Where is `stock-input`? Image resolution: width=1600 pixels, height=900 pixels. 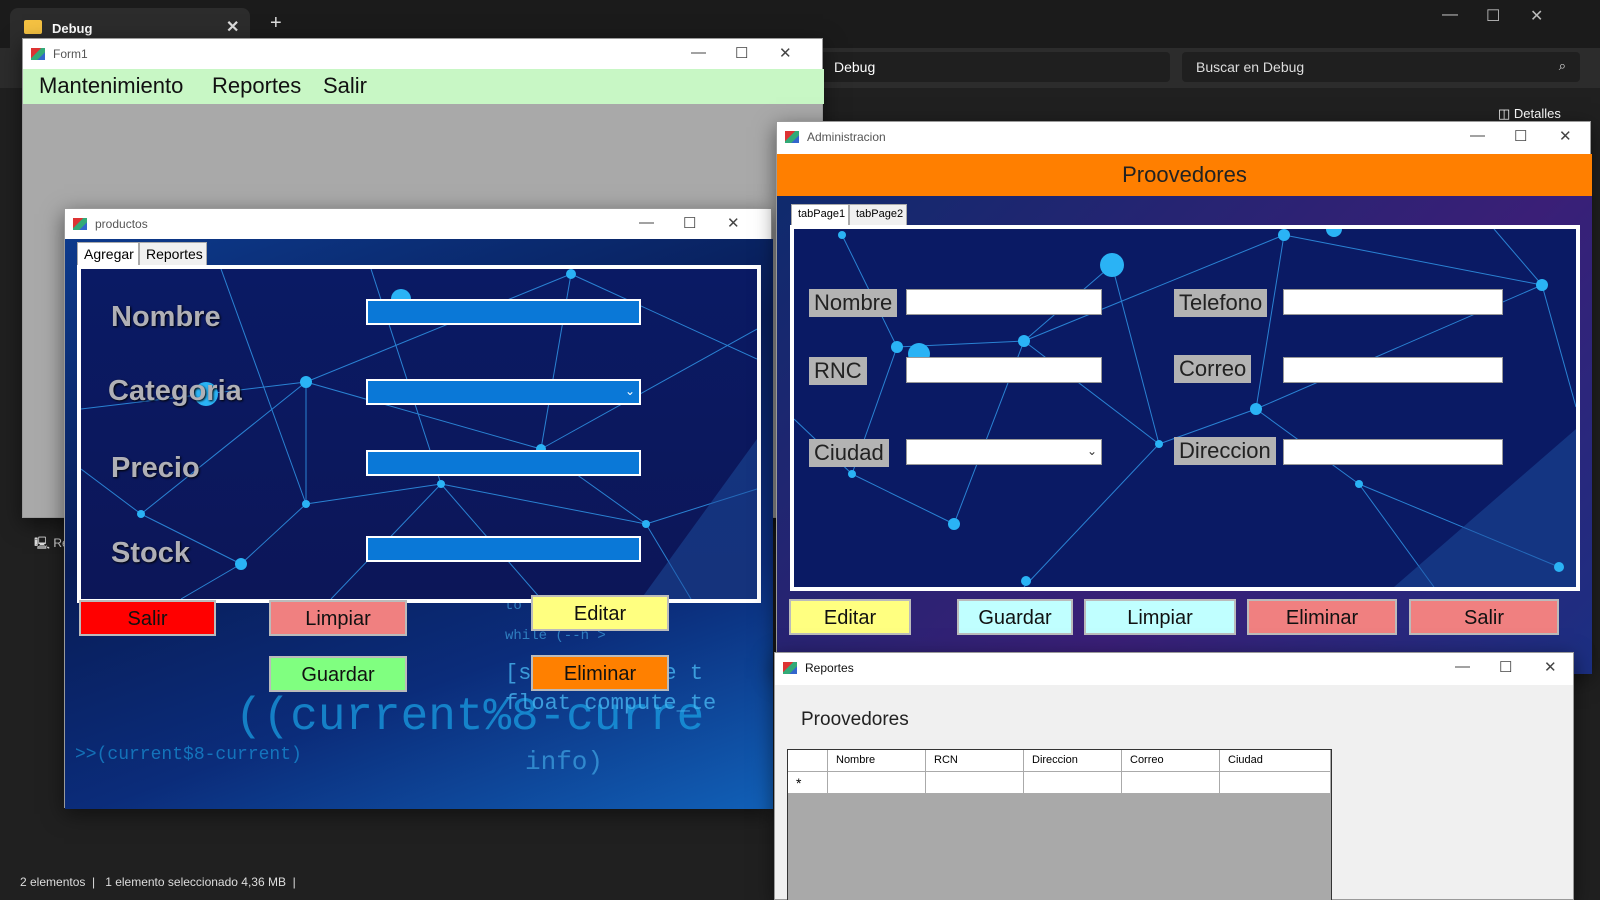 stock-input is located at coordinates (503, 549).